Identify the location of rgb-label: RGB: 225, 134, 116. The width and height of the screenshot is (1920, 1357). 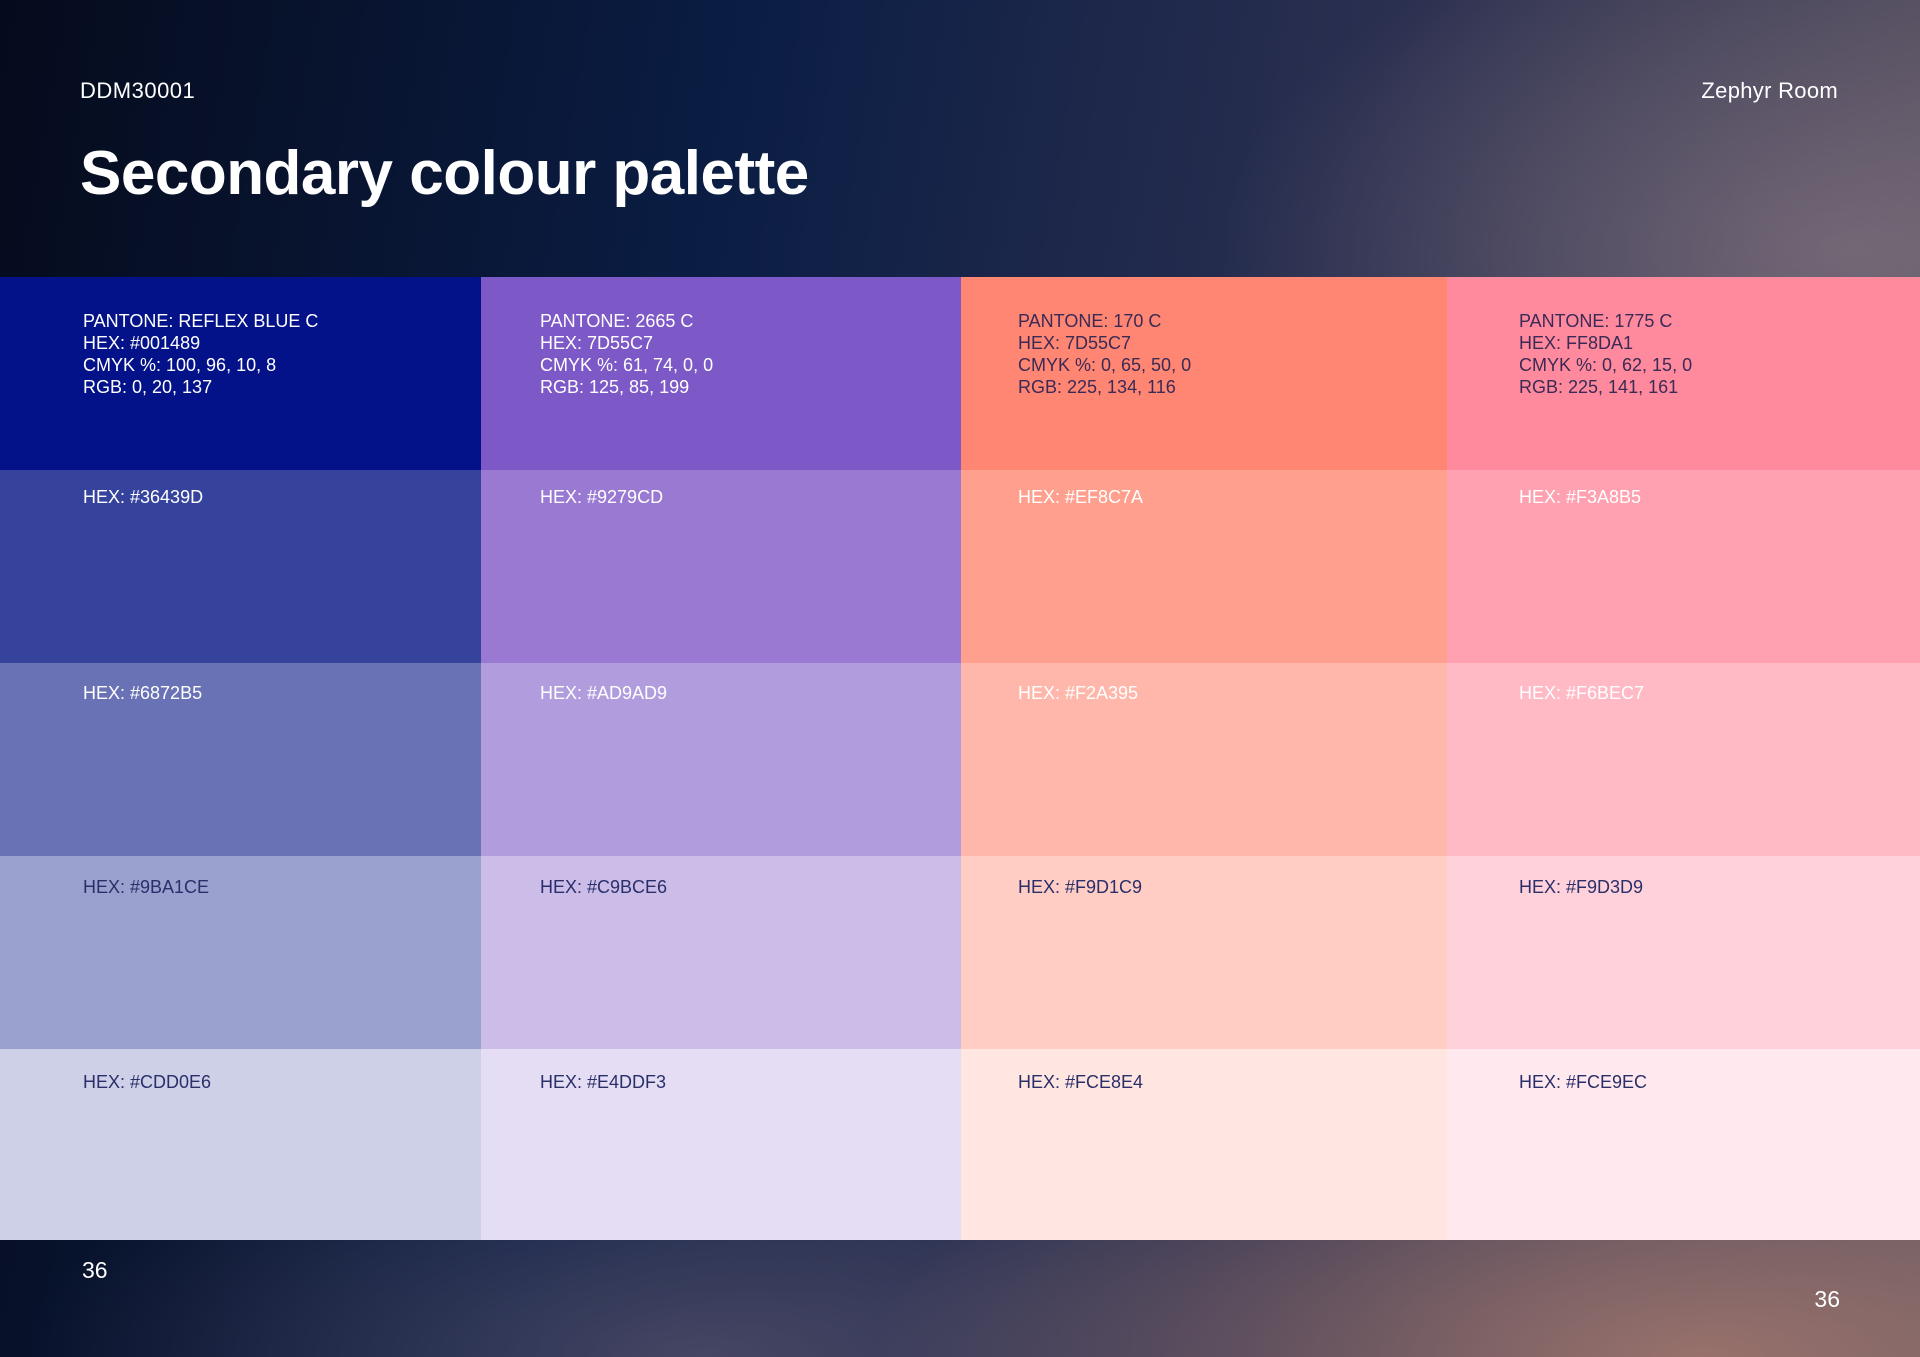
(1097, 387).